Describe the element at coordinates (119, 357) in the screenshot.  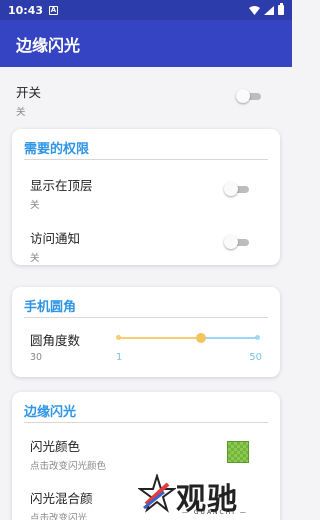
I see `slider-min-label: 1` at that location.